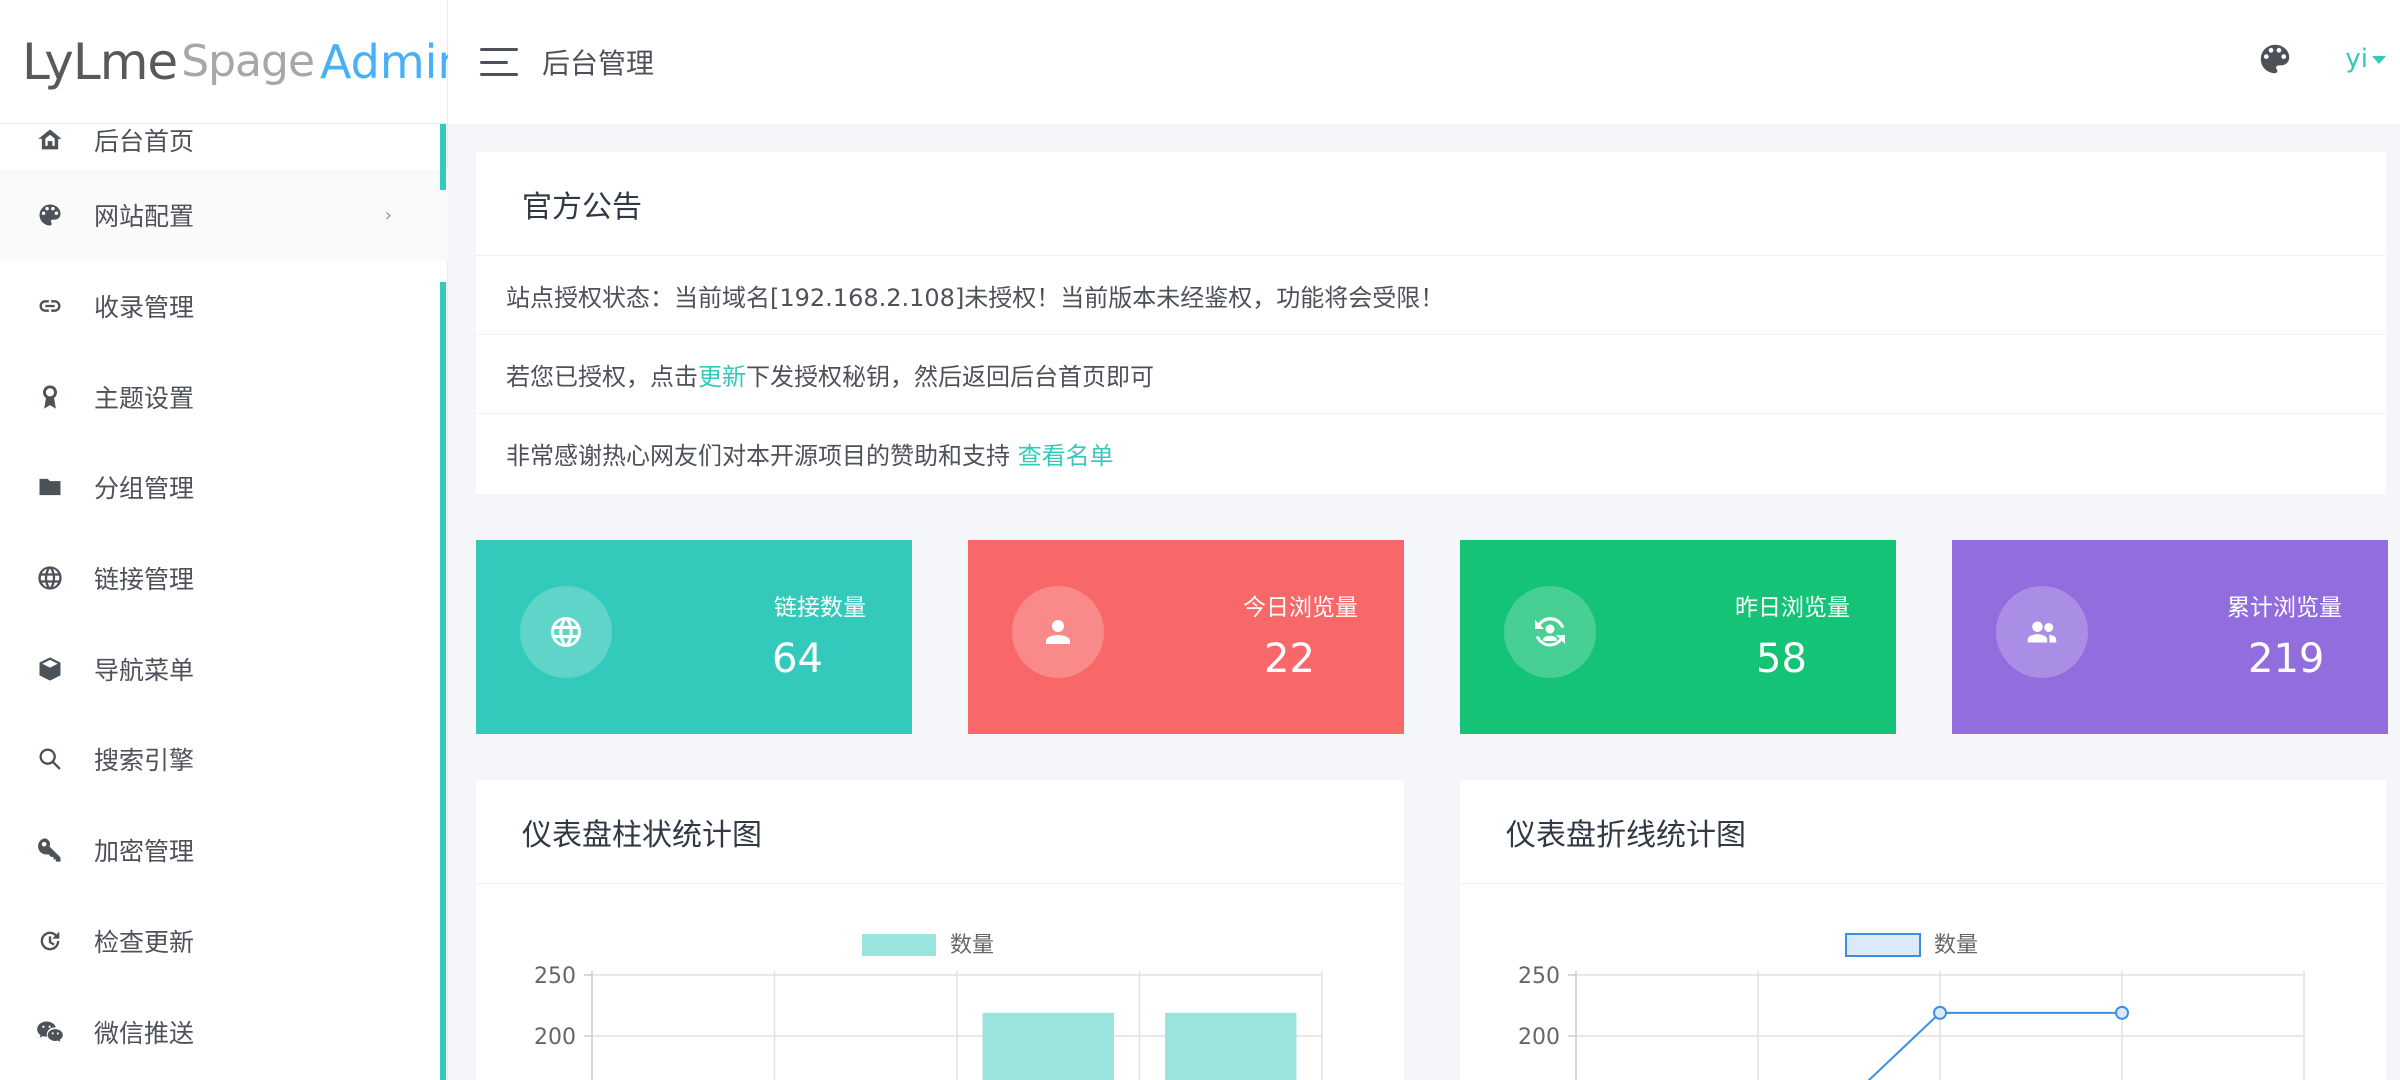  Describe the element at coordinates (2042, 632) in the screenshot. I see `users-icon` at that location.